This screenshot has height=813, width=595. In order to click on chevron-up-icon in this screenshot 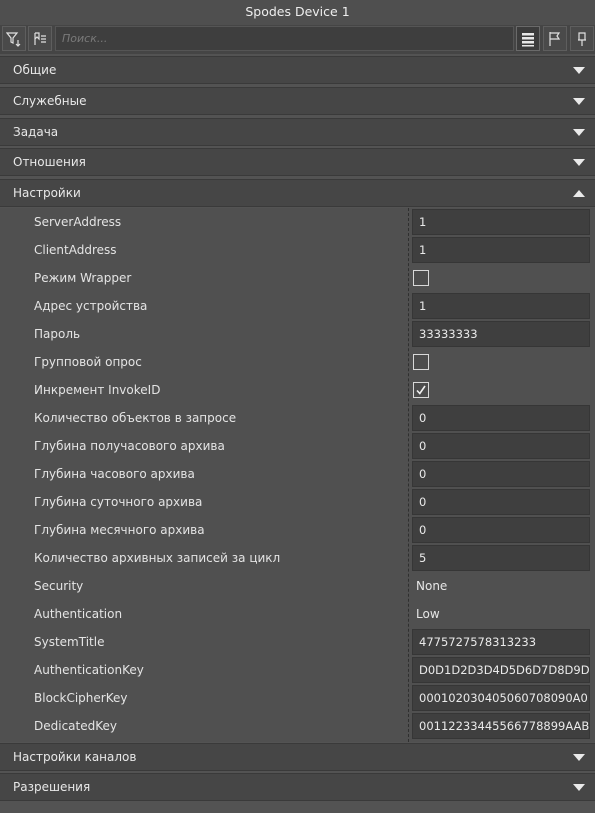, I will do `click(579, 193)`.